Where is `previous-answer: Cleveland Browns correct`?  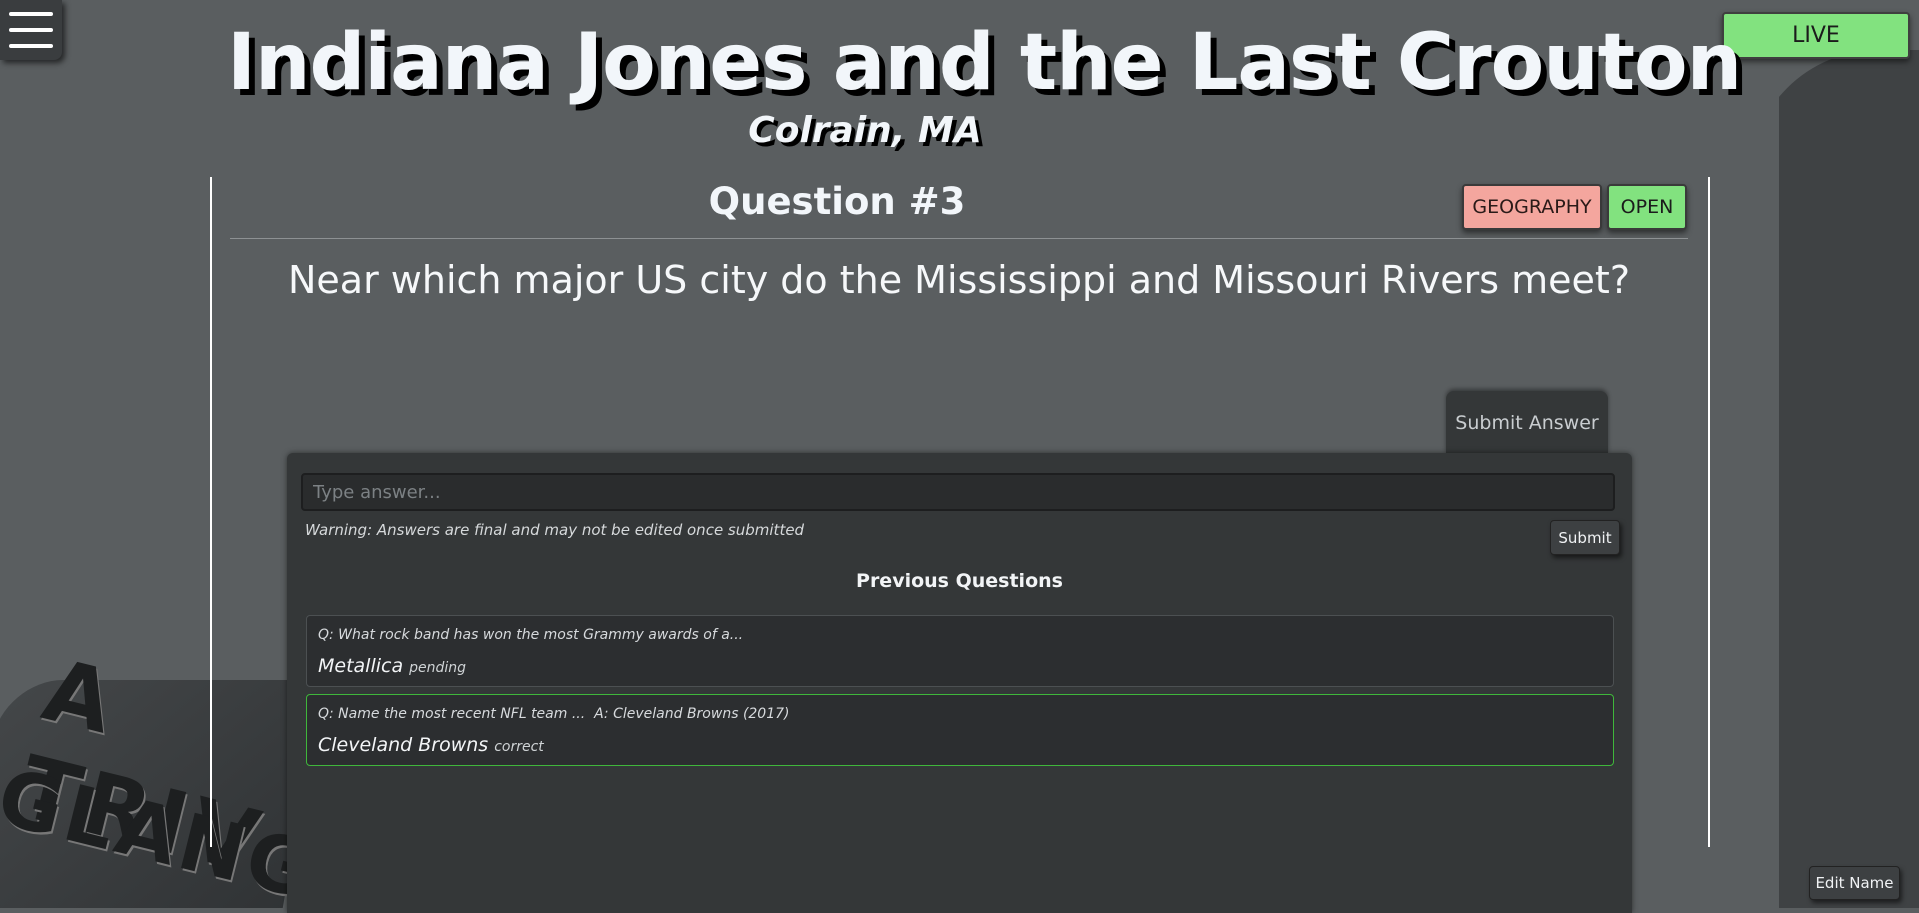 previous-answer: Cleveland Browns correct is located at coordinates (431, 745).